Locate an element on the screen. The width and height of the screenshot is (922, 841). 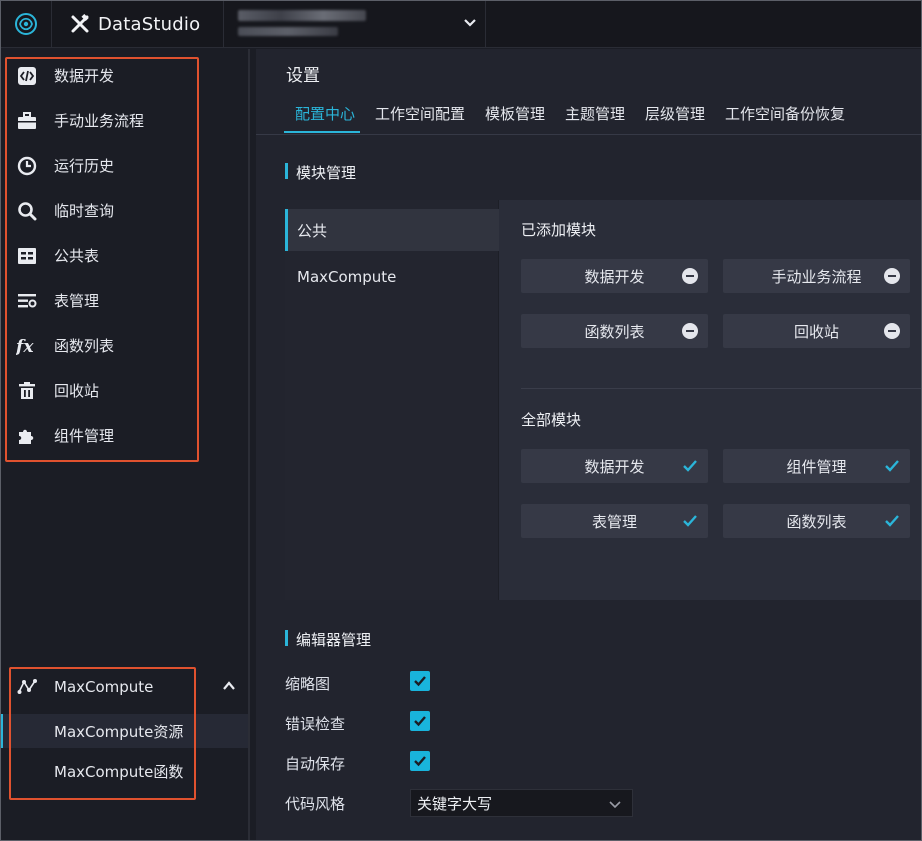
chip-label: 回收站 is located at coordinates (816, 331).